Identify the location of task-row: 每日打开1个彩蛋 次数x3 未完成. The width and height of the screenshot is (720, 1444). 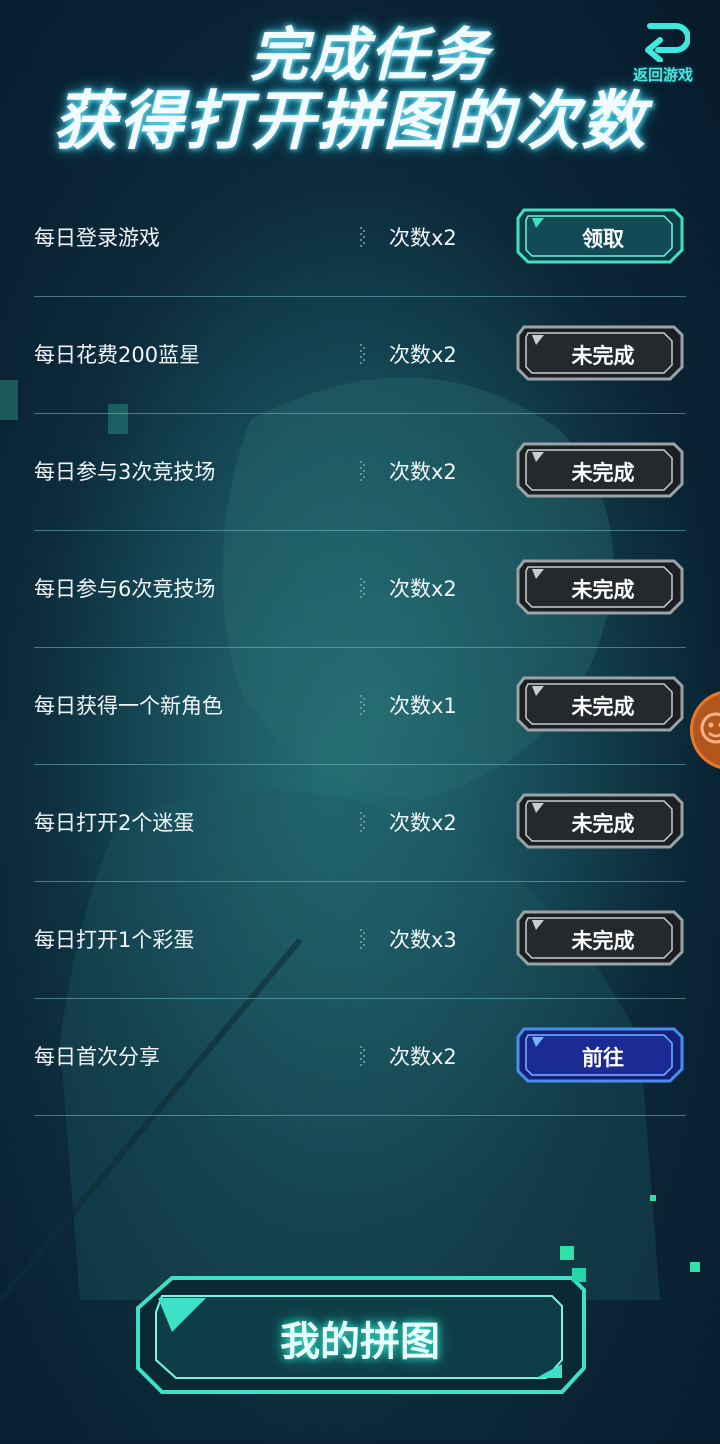
(360, 940).